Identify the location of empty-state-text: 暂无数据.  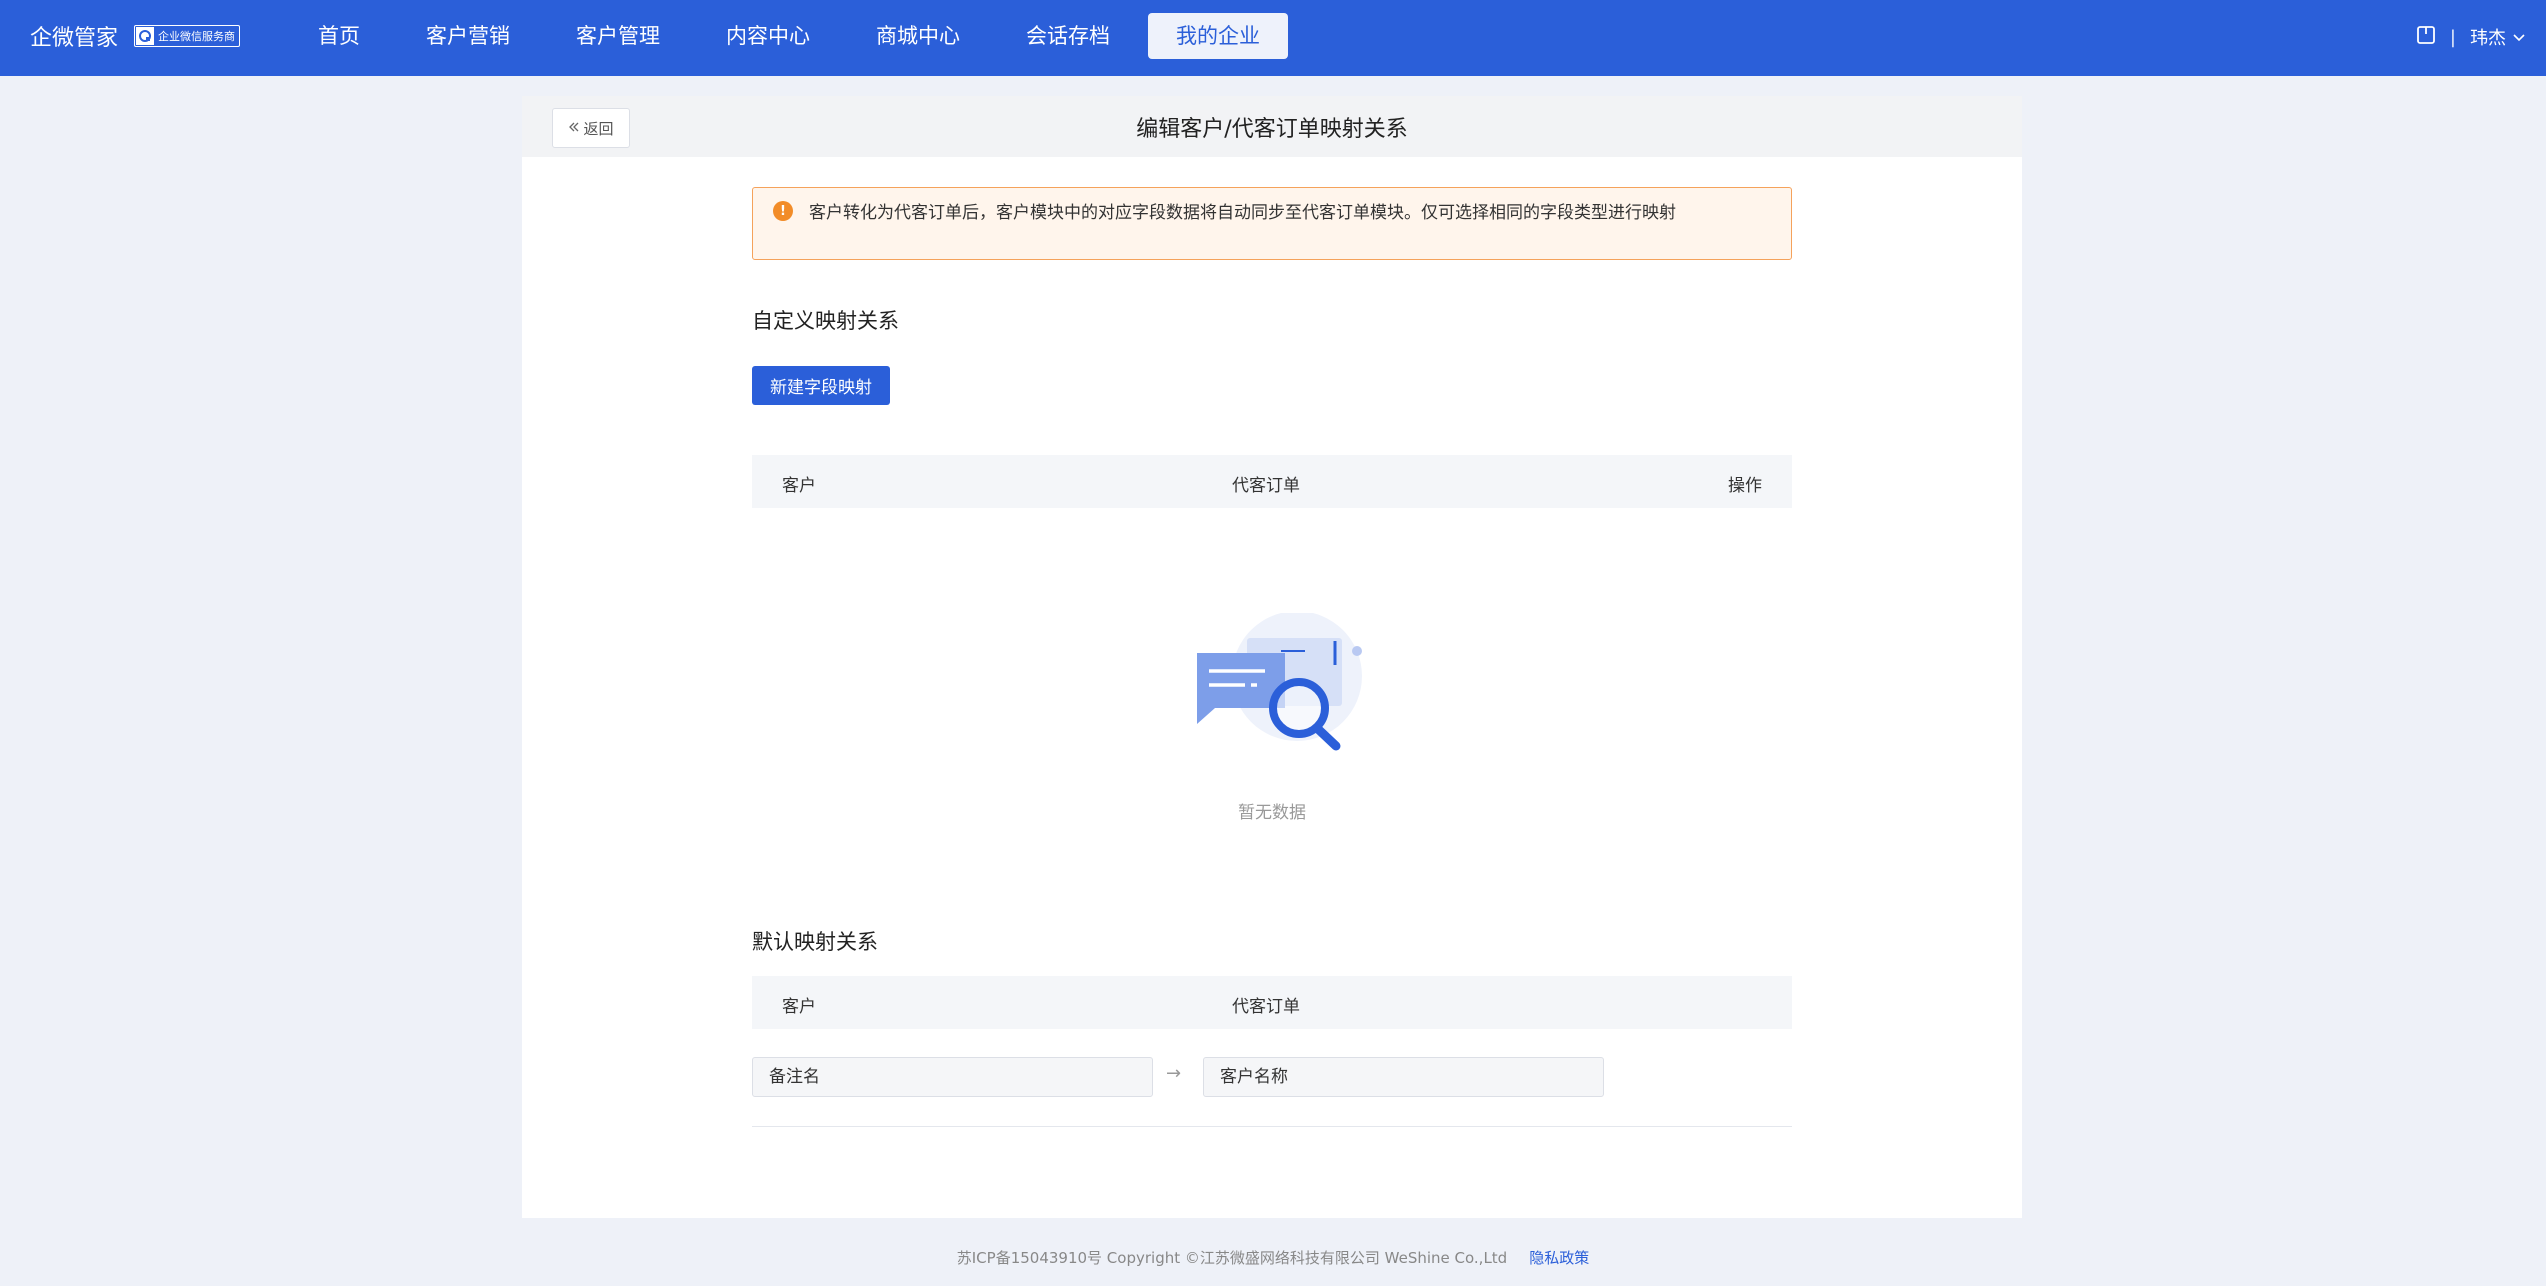
(1272, 813).